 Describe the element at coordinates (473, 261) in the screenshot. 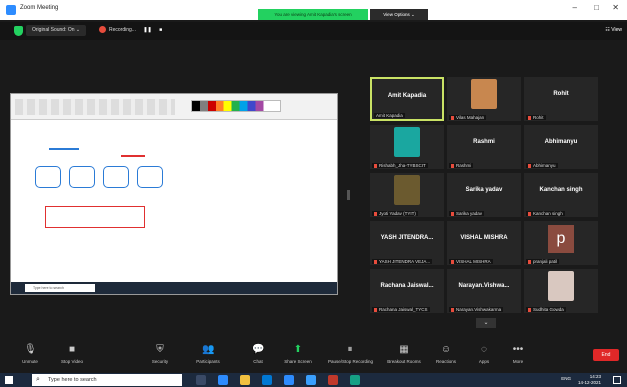

I see `participant-name-text: VISHAL MISHRA` at that location.